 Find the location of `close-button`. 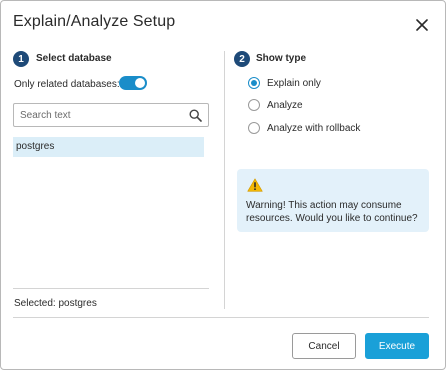

close-button is located at coordinates (422, 25).